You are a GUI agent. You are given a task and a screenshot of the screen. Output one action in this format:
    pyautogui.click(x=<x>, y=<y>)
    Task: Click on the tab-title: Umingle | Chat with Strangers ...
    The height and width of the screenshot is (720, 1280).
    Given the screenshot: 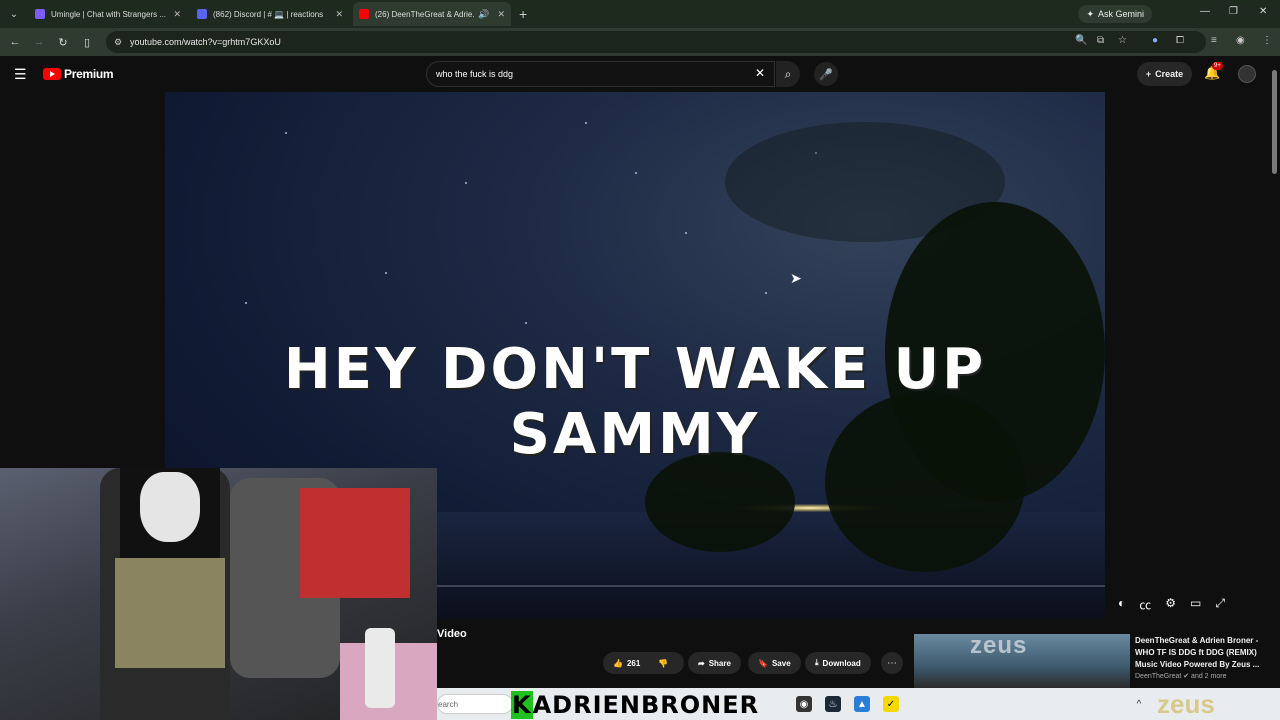 What is the action you would take?
    pyautogui.click(x=109, y=14)
    